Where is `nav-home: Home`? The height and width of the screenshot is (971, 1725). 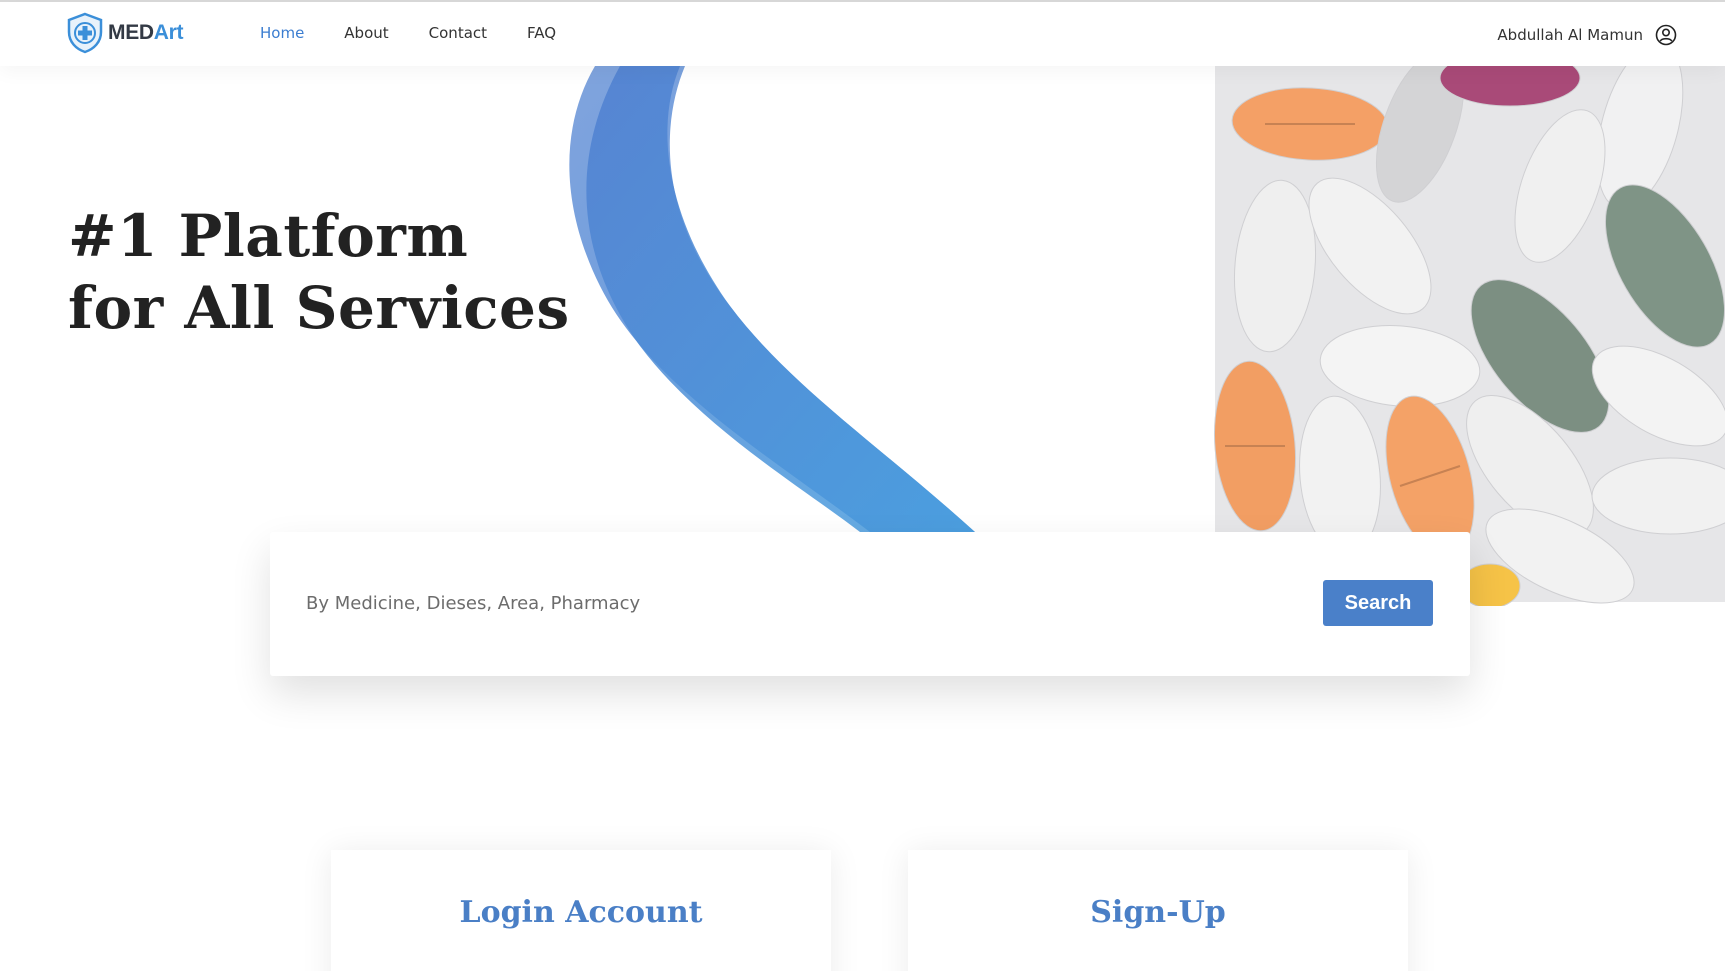
nav-home: Home is located at coordinates (282, 33).